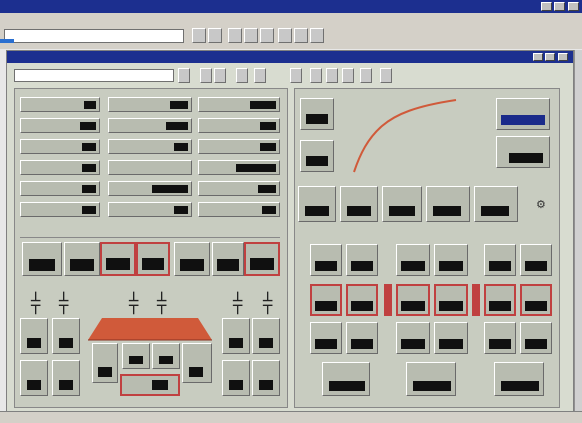 This screenshot has width=582, height=423. Describe the element at coordinates (559, 6) in the screenshot. I see `maximize-button` at that location.